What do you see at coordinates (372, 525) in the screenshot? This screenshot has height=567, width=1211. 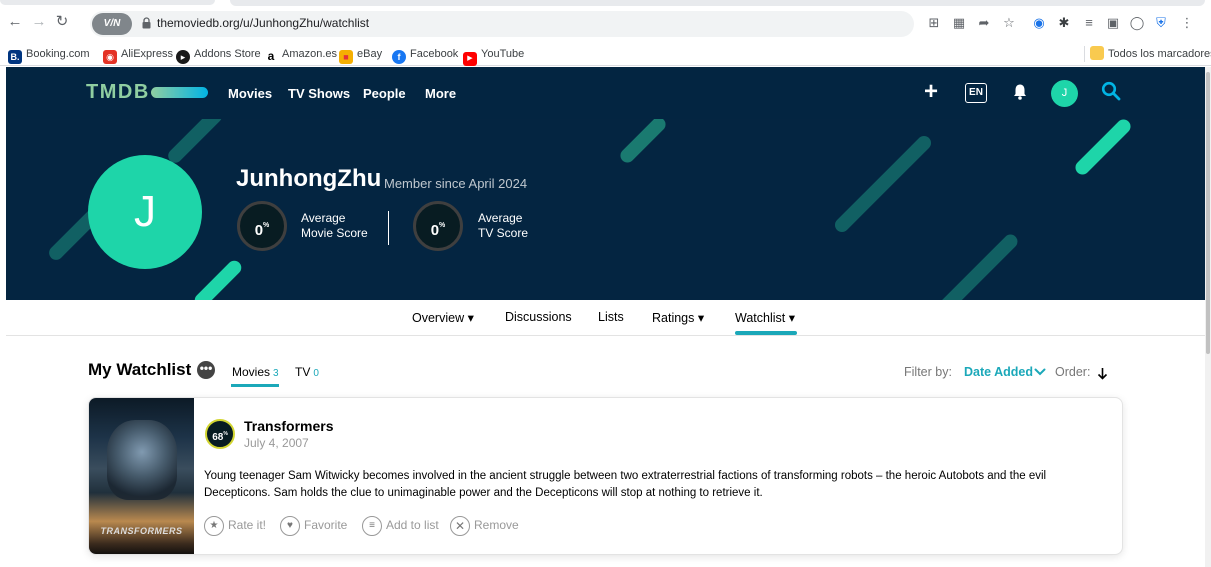 I see `list-icon: ≡` at bounding box center [372, 525].